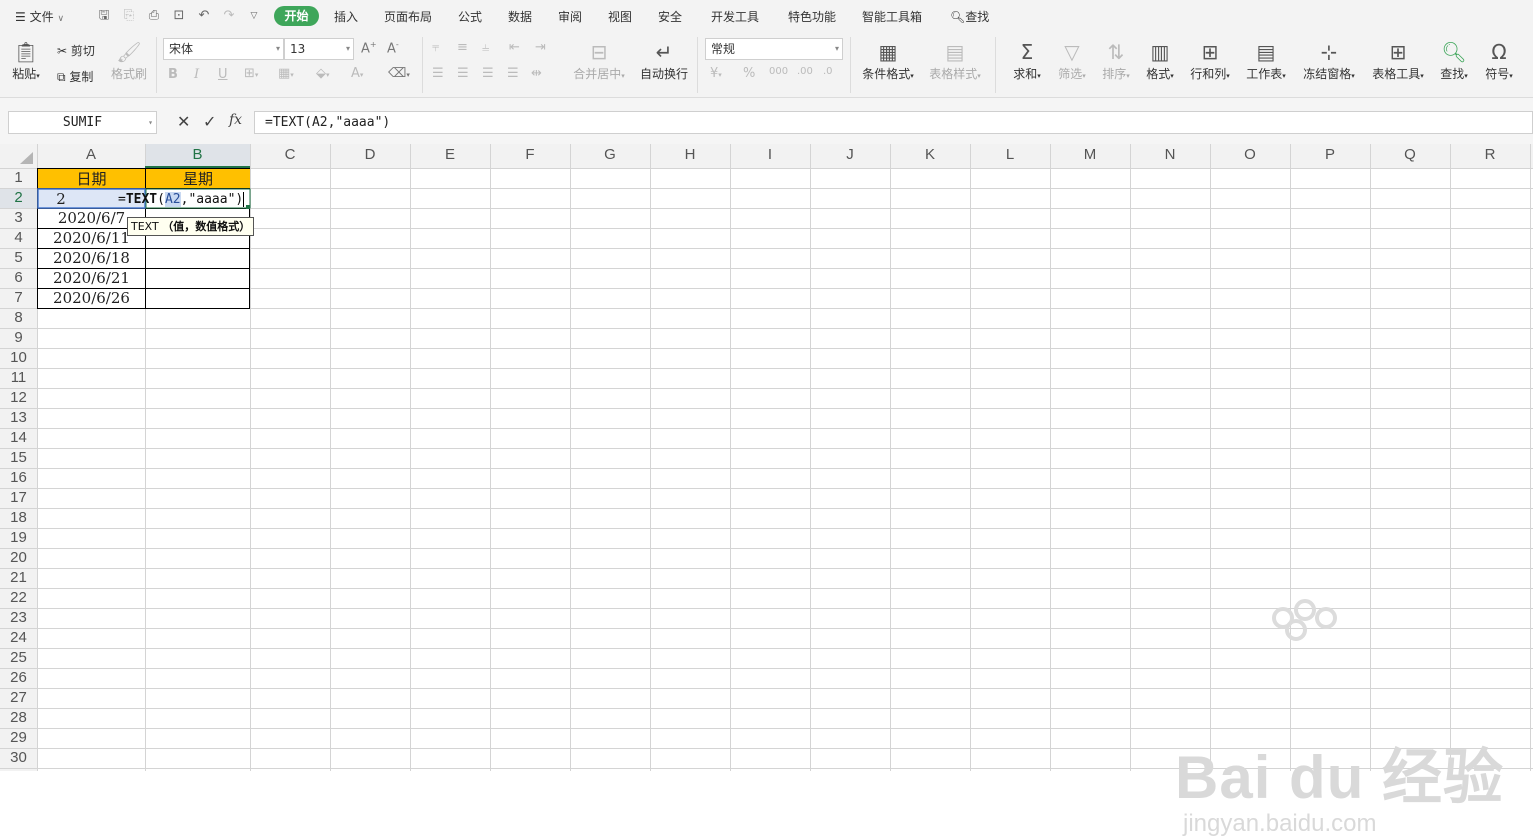 Image resolution: width=1533 pixels, height=838 pixels. Describe the element at coordinates (18, 758) in the screenshot. I see `row-header-30: 30` at that location.